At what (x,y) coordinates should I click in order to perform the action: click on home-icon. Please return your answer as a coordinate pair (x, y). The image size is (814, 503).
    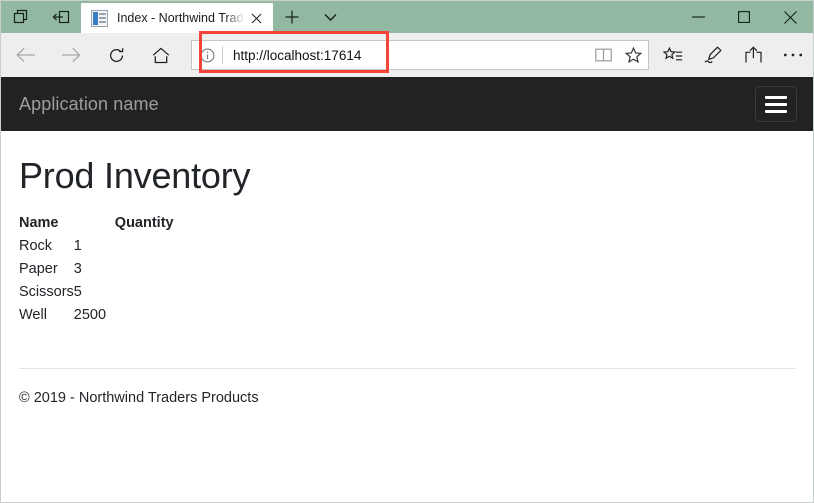
    Looking at the image, I should click on (161, 55).